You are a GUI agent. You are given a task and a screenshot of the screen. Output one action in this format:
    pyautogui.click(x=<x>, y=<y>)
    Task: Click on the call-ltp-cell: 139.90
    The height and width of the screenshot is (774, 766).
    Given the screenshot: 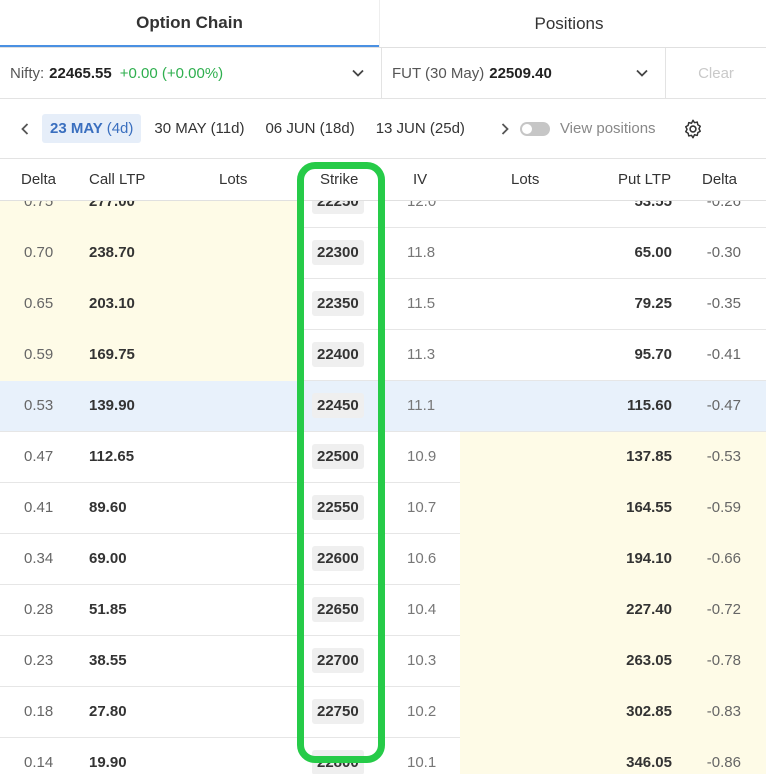 What is the action you would take?
    pyautogui.click(x=112, y=405)
    